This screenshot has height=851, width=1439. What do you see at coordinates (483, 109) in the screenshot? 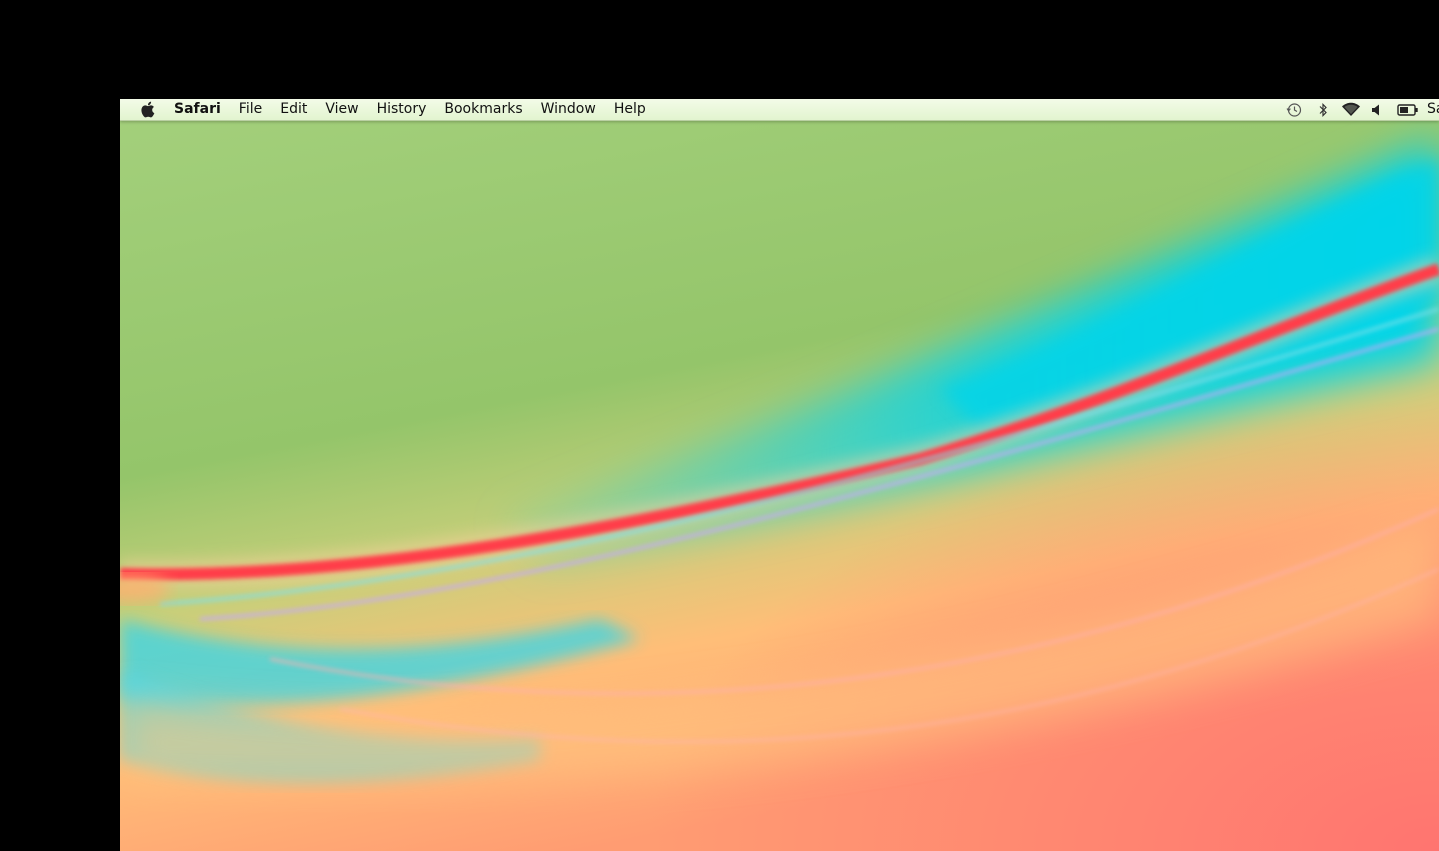
I see `menu-bookmarks: Bookmarks` at bounding box center [483, 109].